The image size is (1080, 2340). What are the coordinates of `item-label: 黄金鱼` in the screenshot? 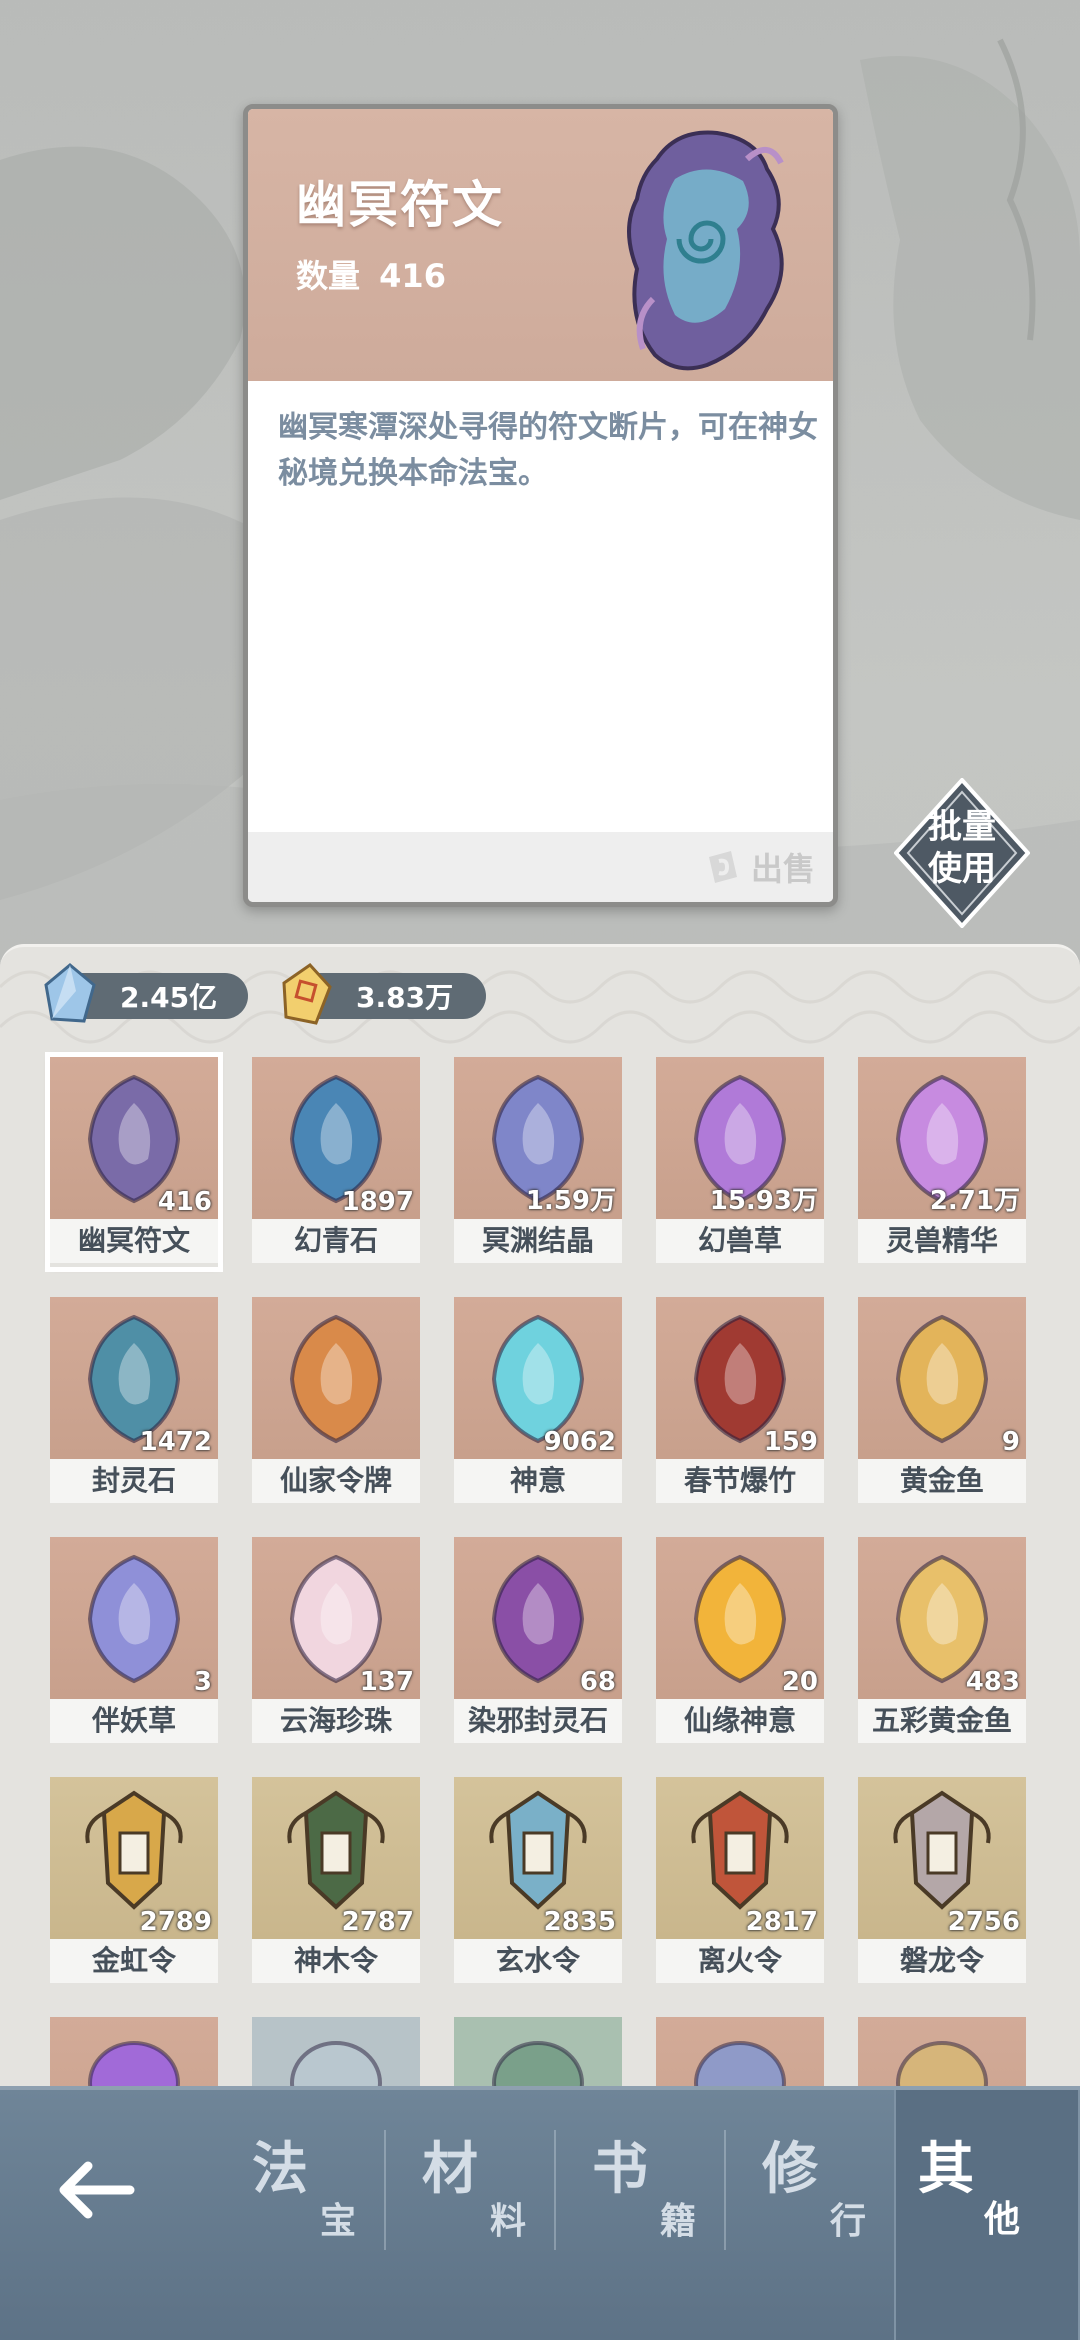 It's located at (942, 1481).